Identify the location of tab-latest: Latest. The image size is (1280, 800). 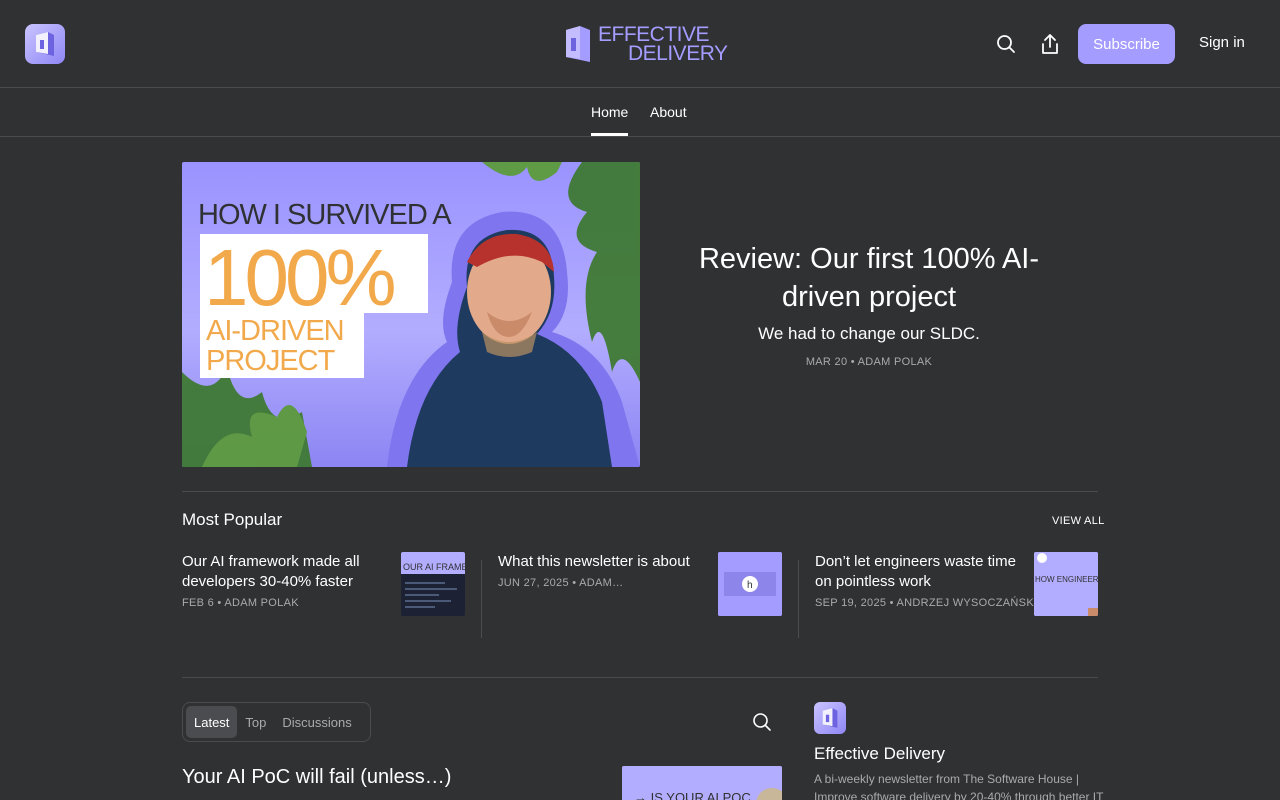
(212, 722).